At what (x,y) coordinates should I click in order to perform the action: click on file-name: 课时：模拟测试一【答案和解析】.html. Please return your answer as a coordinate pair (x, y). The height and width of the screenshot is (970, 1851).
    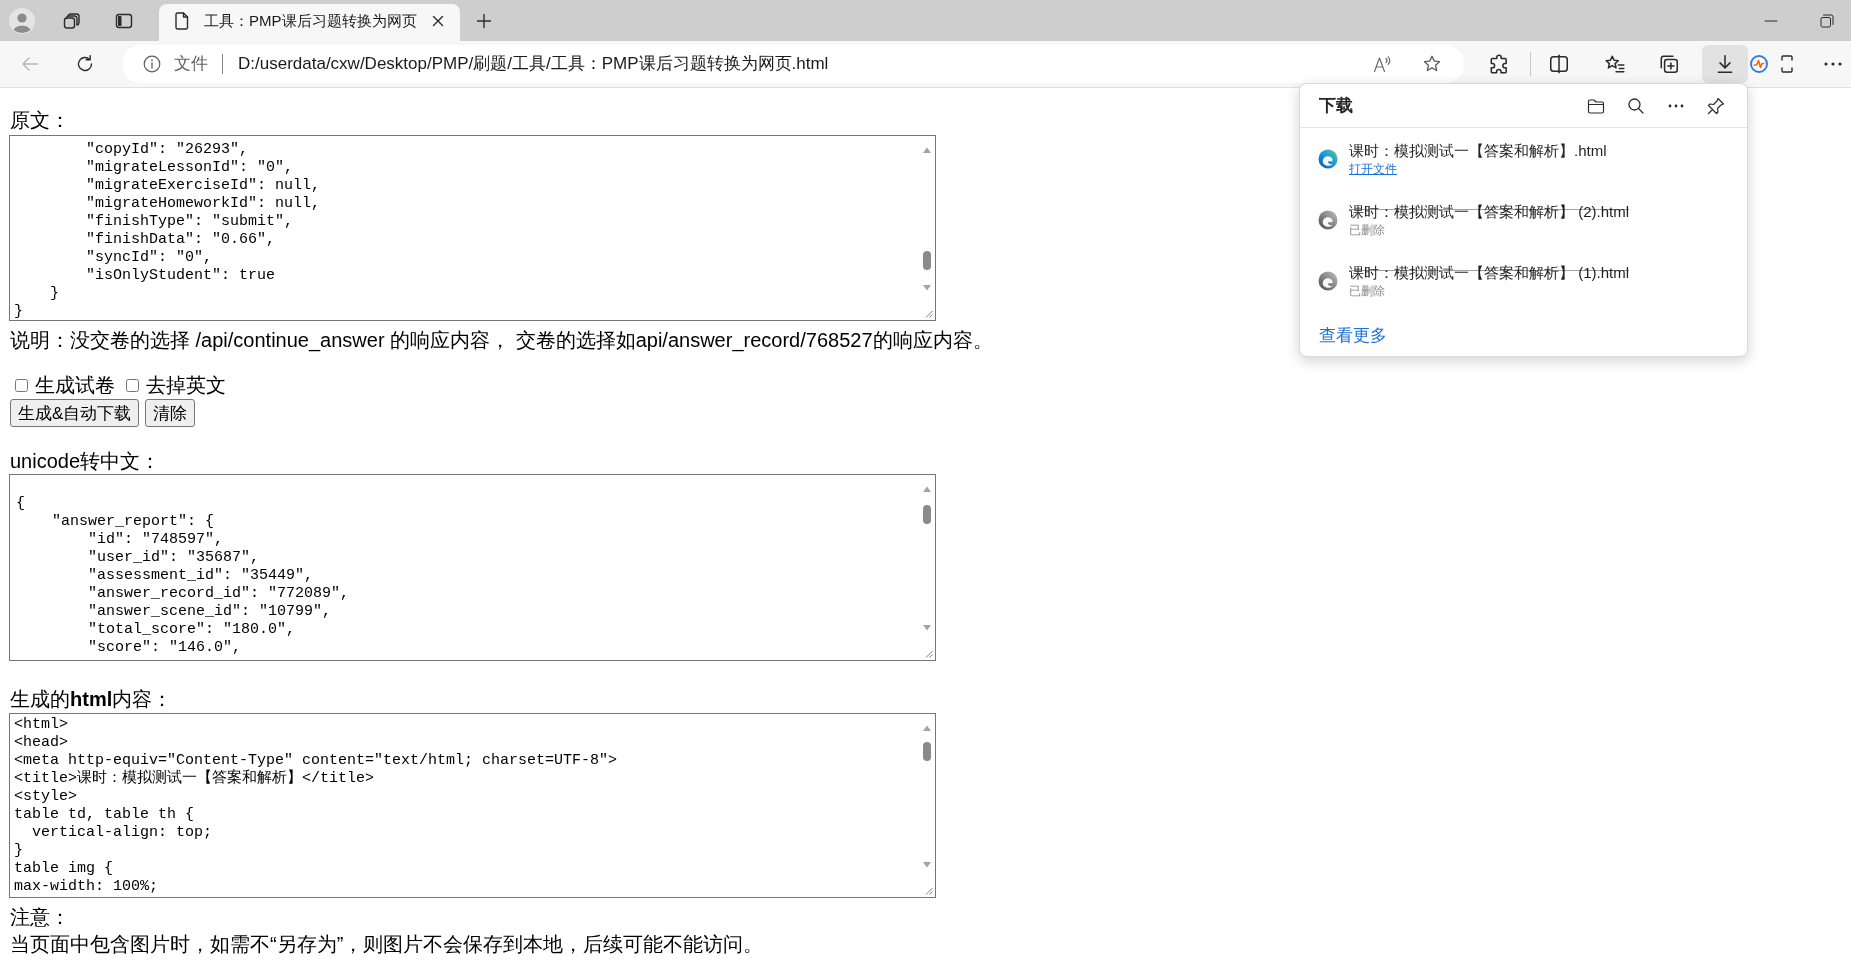
    Looking at the image, I should click on (1478, 150).